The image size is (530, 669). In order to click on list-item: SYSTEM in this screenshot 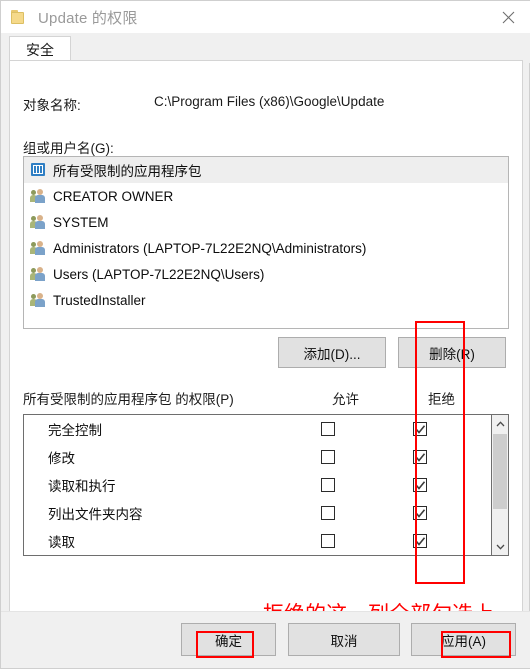, I will do `click(266, 222)`.